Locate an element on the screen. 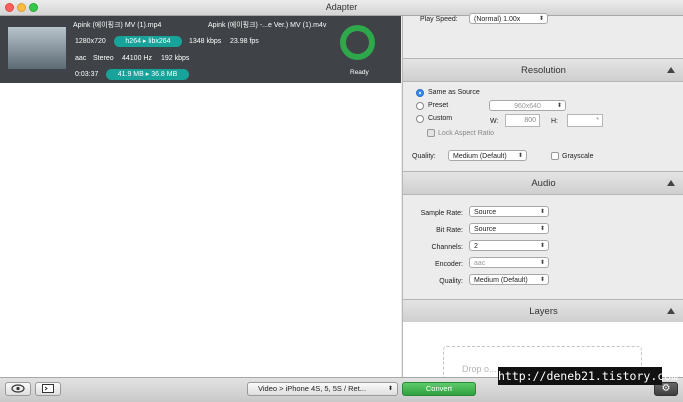 This screenshot has height=402, width=683. audio-bitrate: 192 kbps is located at coordinates (175, 58).